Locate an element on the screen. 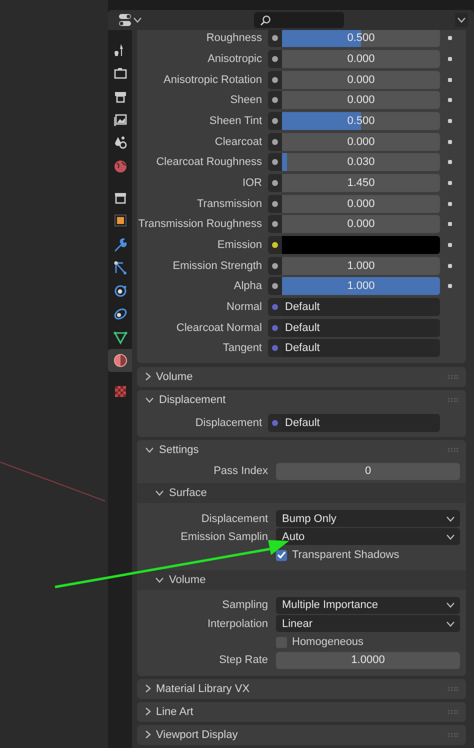 This screenshot has height=748, width=474. panel-header: Volume is located at coordinates (301, 376).